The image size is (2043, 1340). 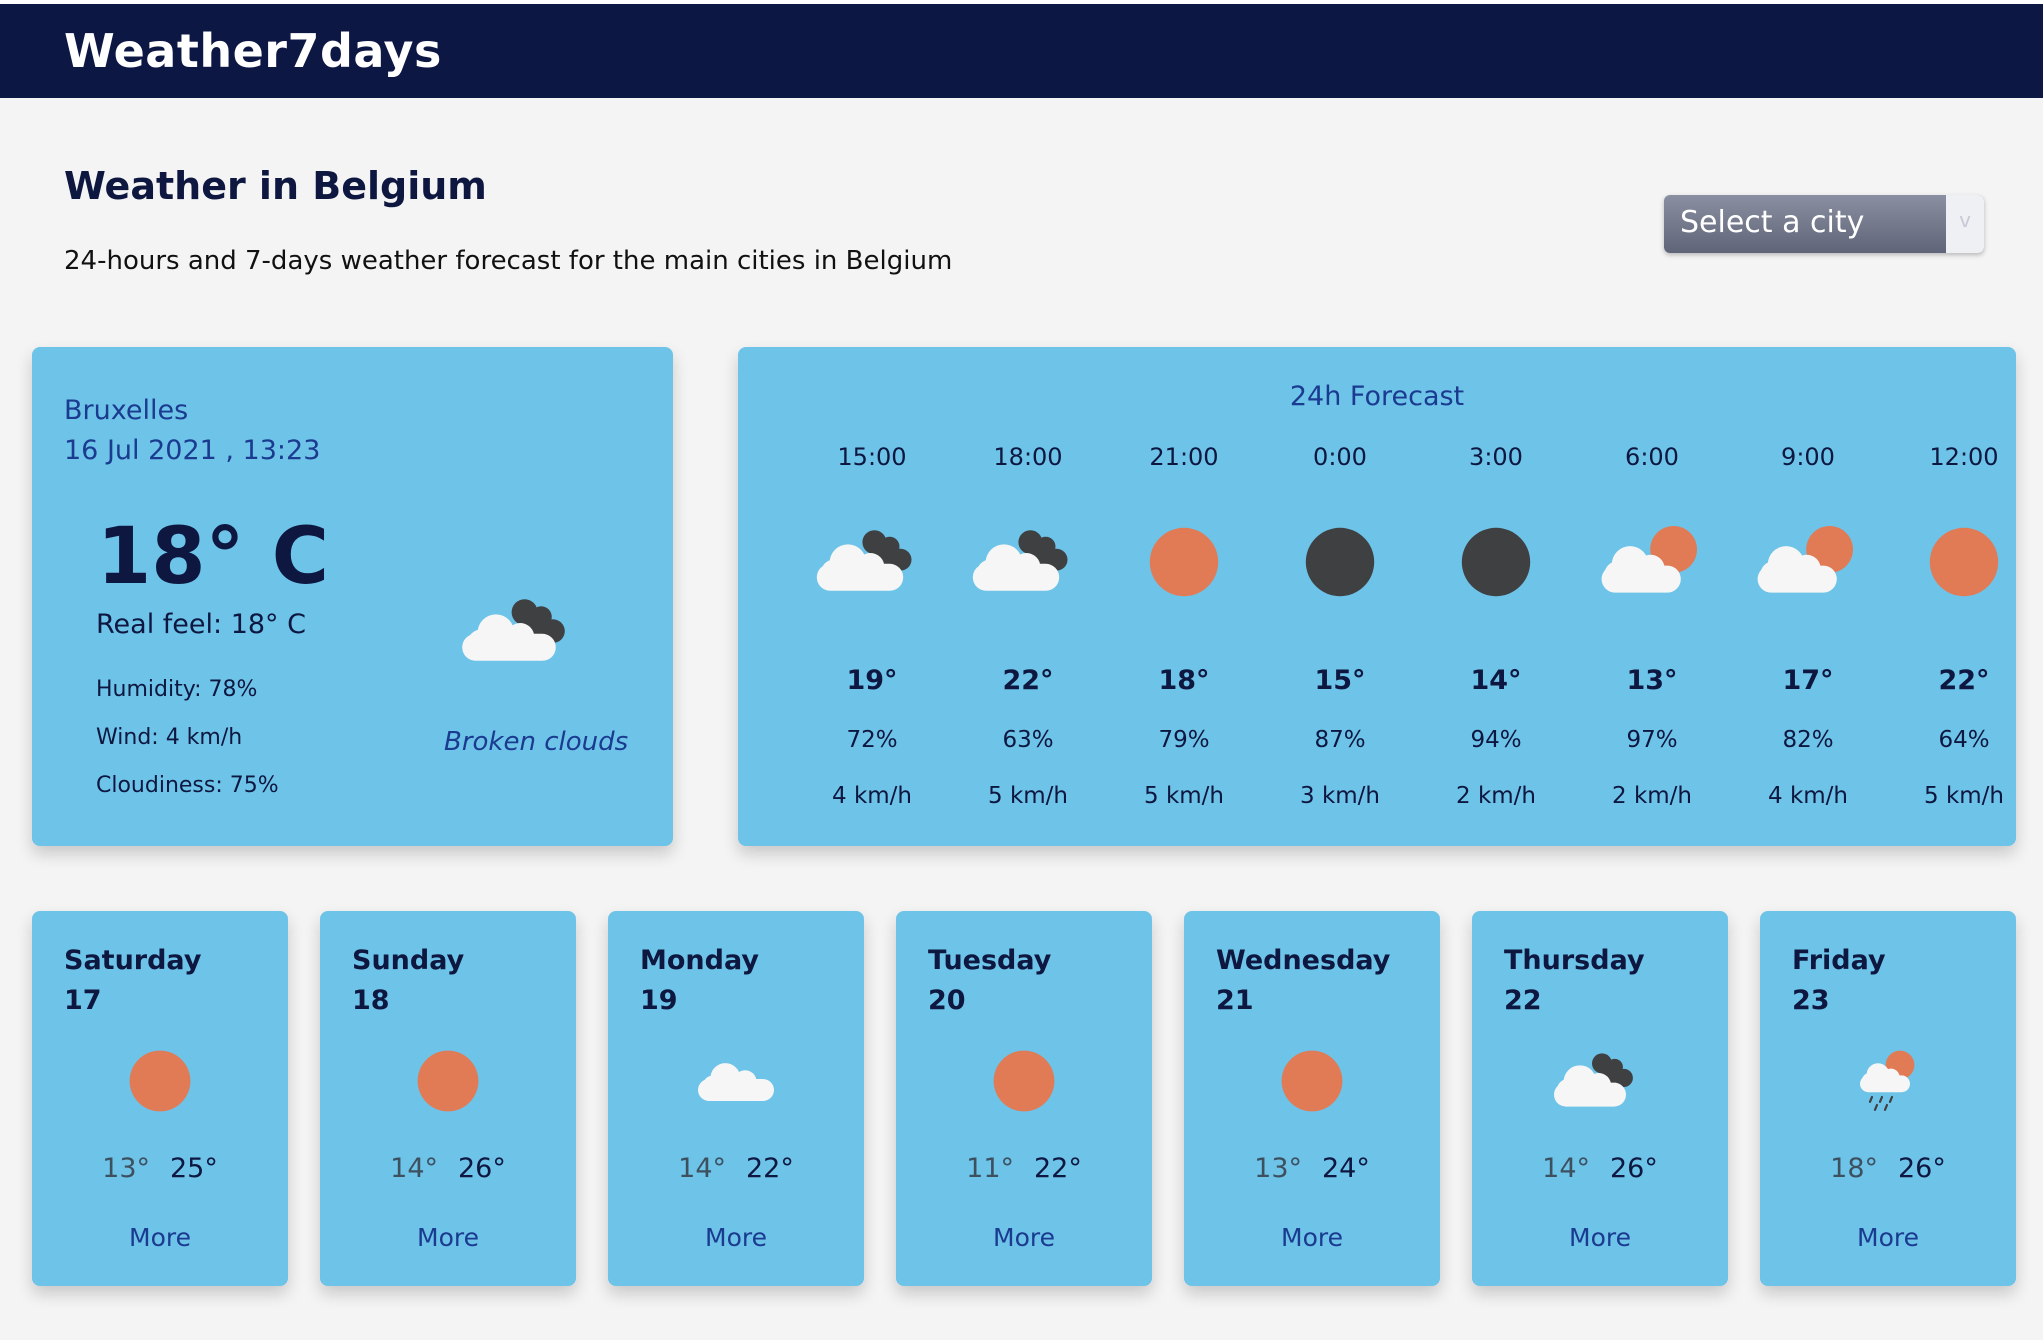 I want to click on day-temps: 11° 22°, so click(x=1024, y=1168).